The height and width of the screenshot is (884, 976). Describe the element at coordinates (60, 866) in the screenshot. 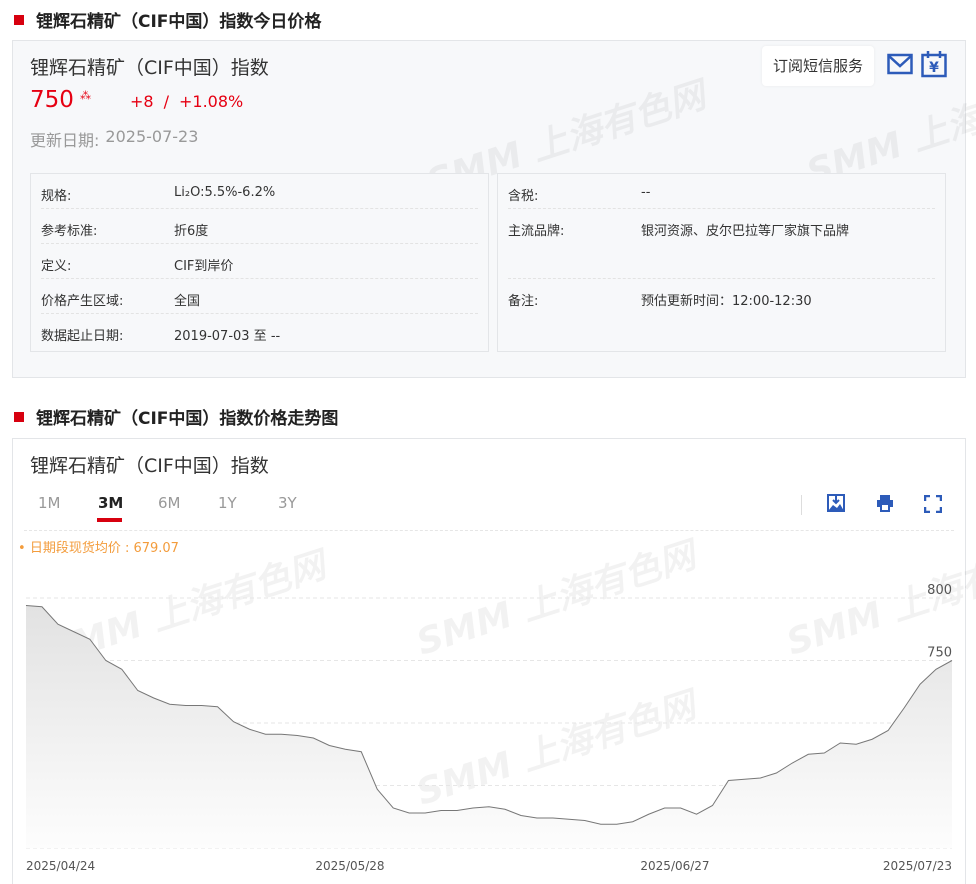

I see `x-tick-label: 2025/04/24` at that location.